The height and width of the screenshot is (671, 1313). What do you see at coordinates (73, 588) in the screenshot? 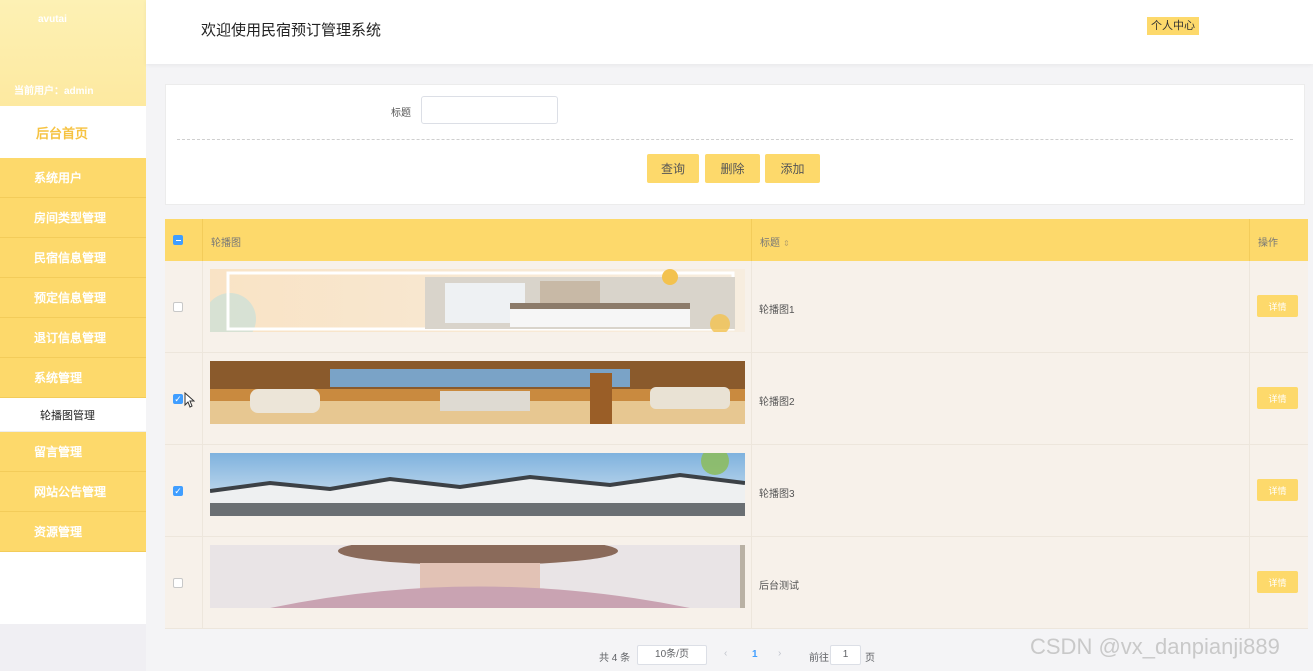
I see `sidebar-spacer` at bounding box center [73, 588].